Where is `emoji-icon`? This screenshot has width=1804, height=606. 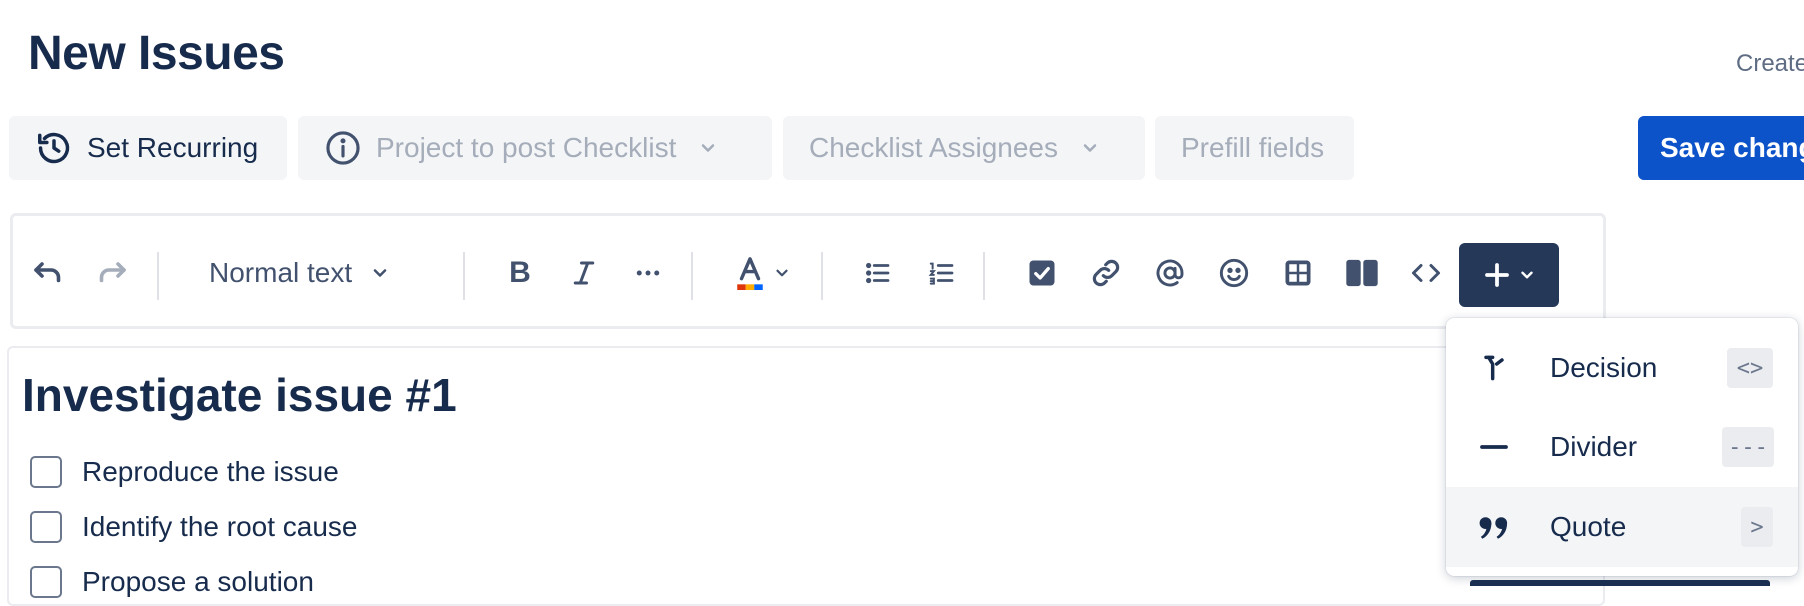
emoji-icon is located at coordinates (1234, 273).